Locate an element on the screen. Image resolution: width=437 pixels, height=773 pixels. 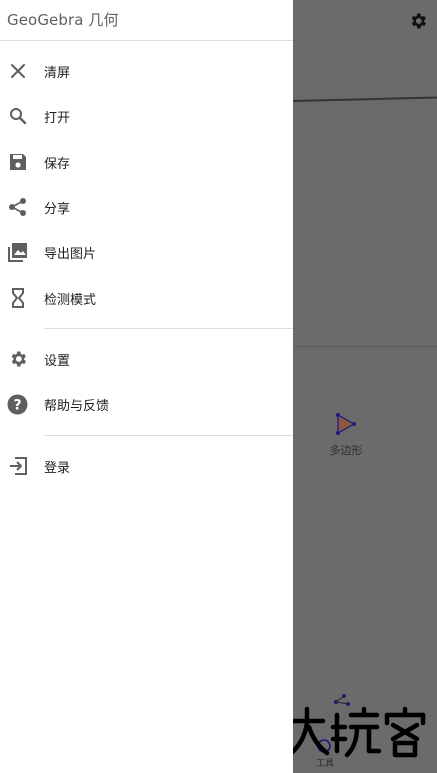
drawer-header: GeoGebra 几何 is located at coordinates (146, 20).